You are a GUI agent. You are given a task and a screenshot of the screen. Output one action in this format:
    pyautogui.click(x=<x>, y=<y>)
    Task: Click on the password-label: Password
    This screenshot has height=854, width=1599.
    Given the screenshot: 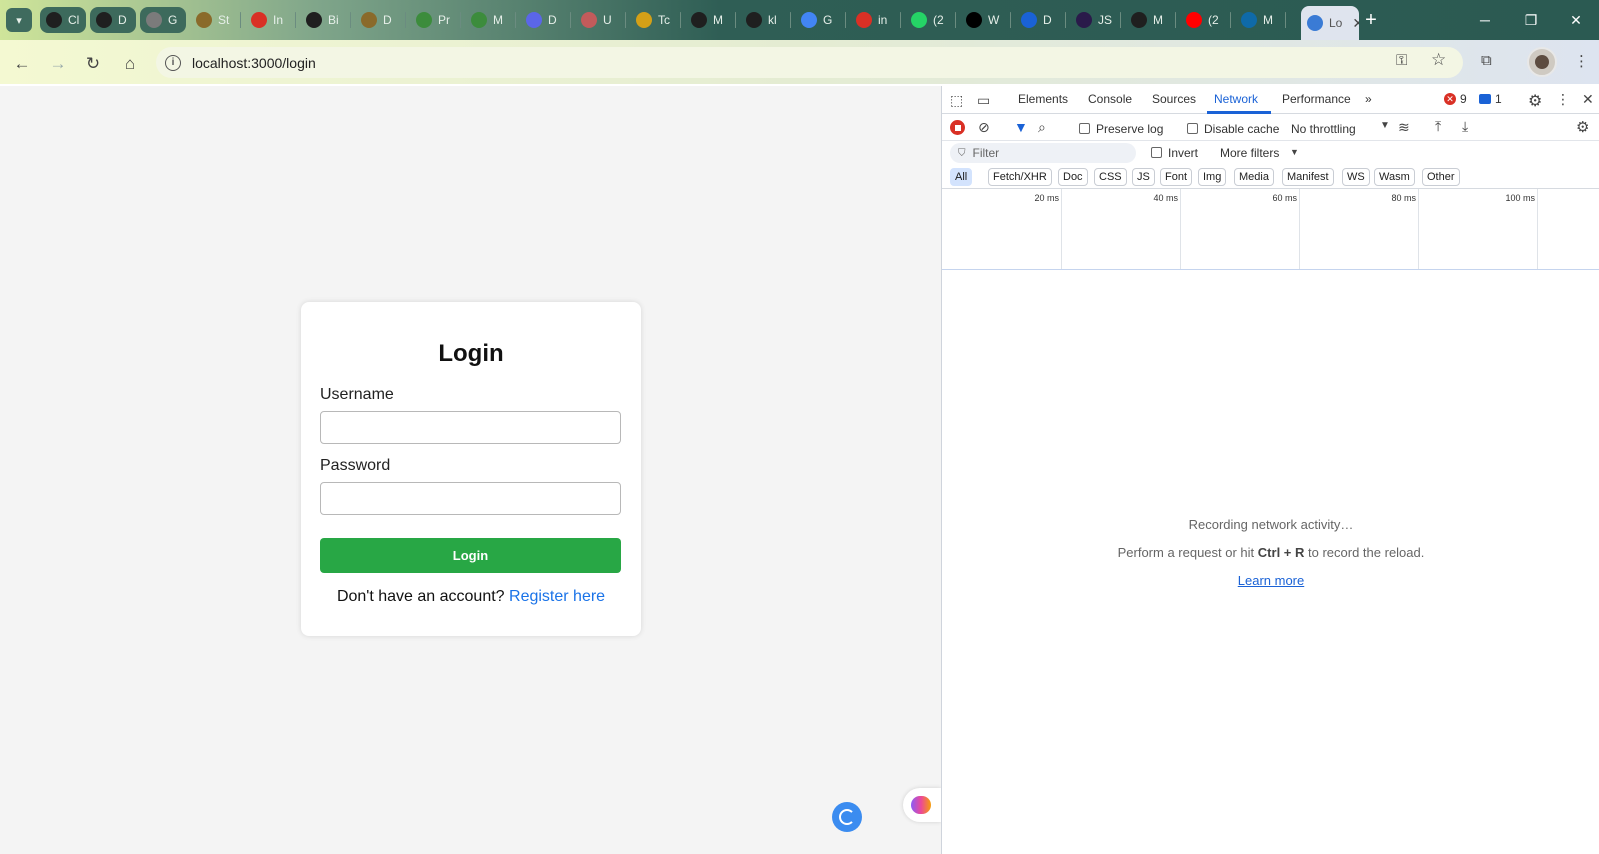 What is the action you would take?
    pyautogui.click(x=355, y=465)
    